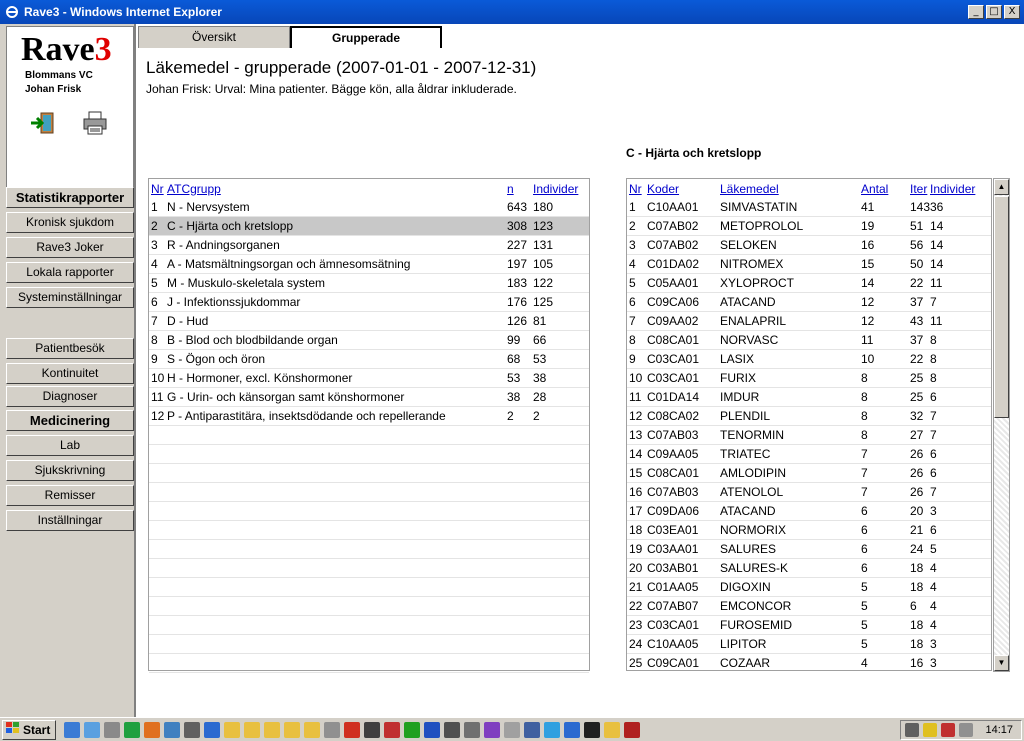 This screenshot has width=1024, height=741. What do you see at coordinates (809, 473) in the screenshot?
I see `table-row: 15 C08CA01 AMLODIPIN 7 26 6` at bounding box center [809, 473].